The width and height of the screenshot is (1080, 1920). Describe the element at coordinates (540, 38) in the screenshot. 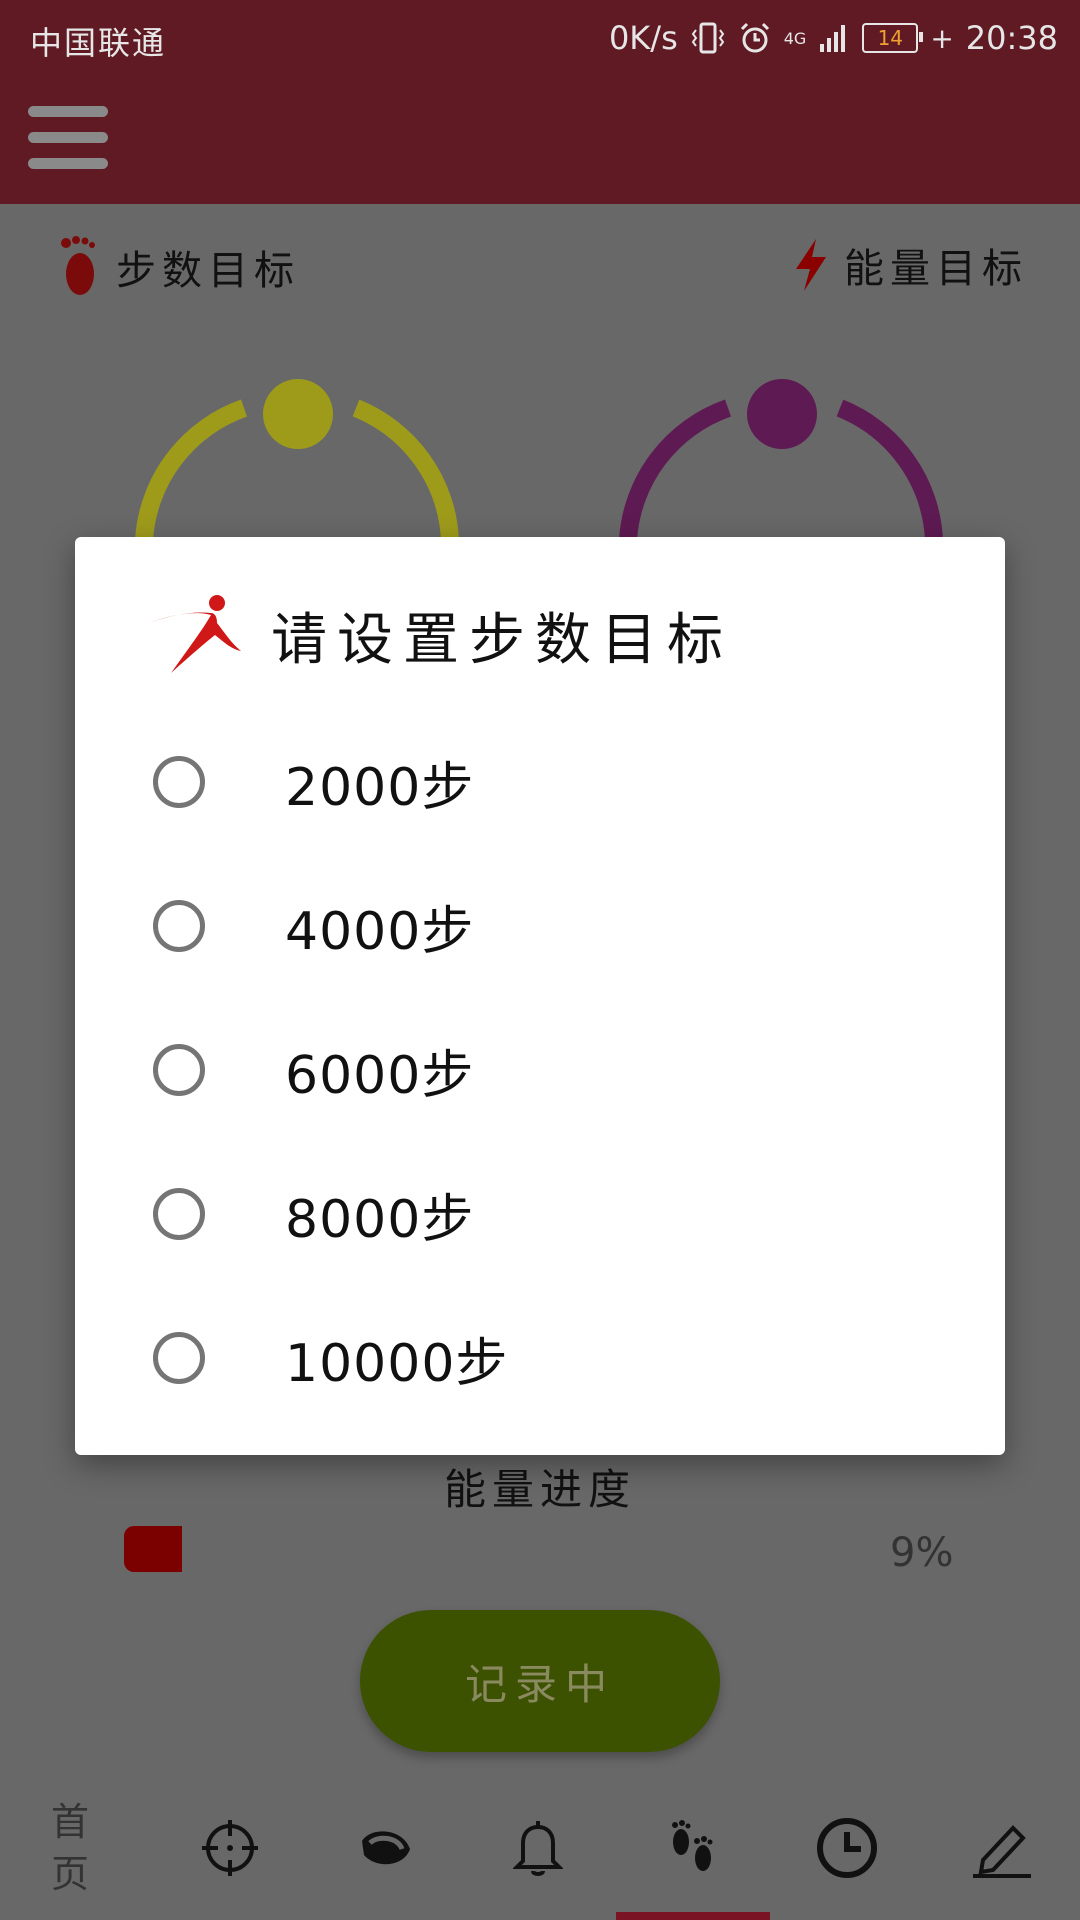

I see `status-bar: 中国联通 0K/s 4G 14 + 20:38` at that location.